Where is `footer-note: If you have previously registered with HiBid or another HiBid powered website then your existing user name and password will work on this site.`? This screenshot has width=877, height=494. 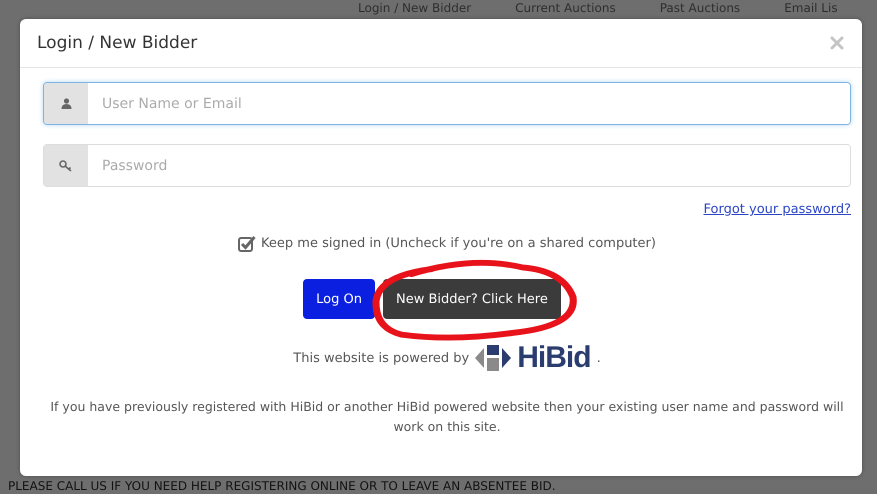 footer-note: If you have previously registered with HiBid or another HiBid powered website then your existing user name and password will work on this site. is located at coordinates (447, 417).